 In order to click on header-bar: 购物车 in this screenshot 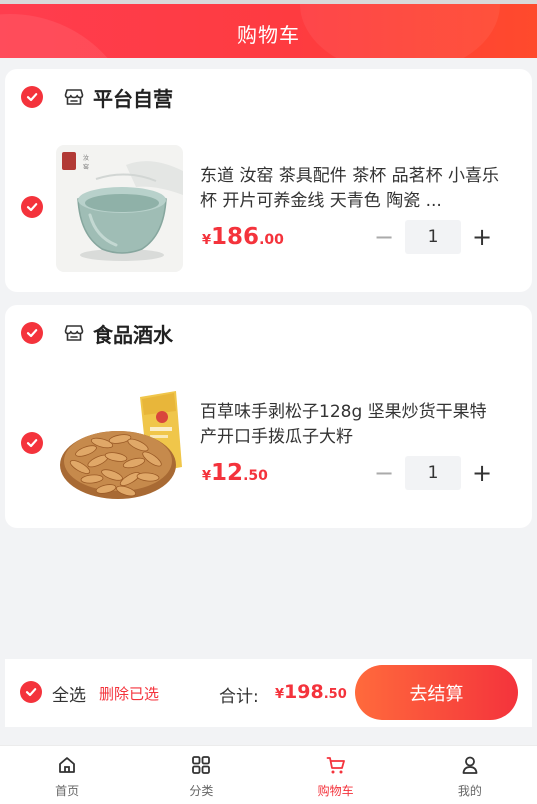, I will do `click(268, 31)`.